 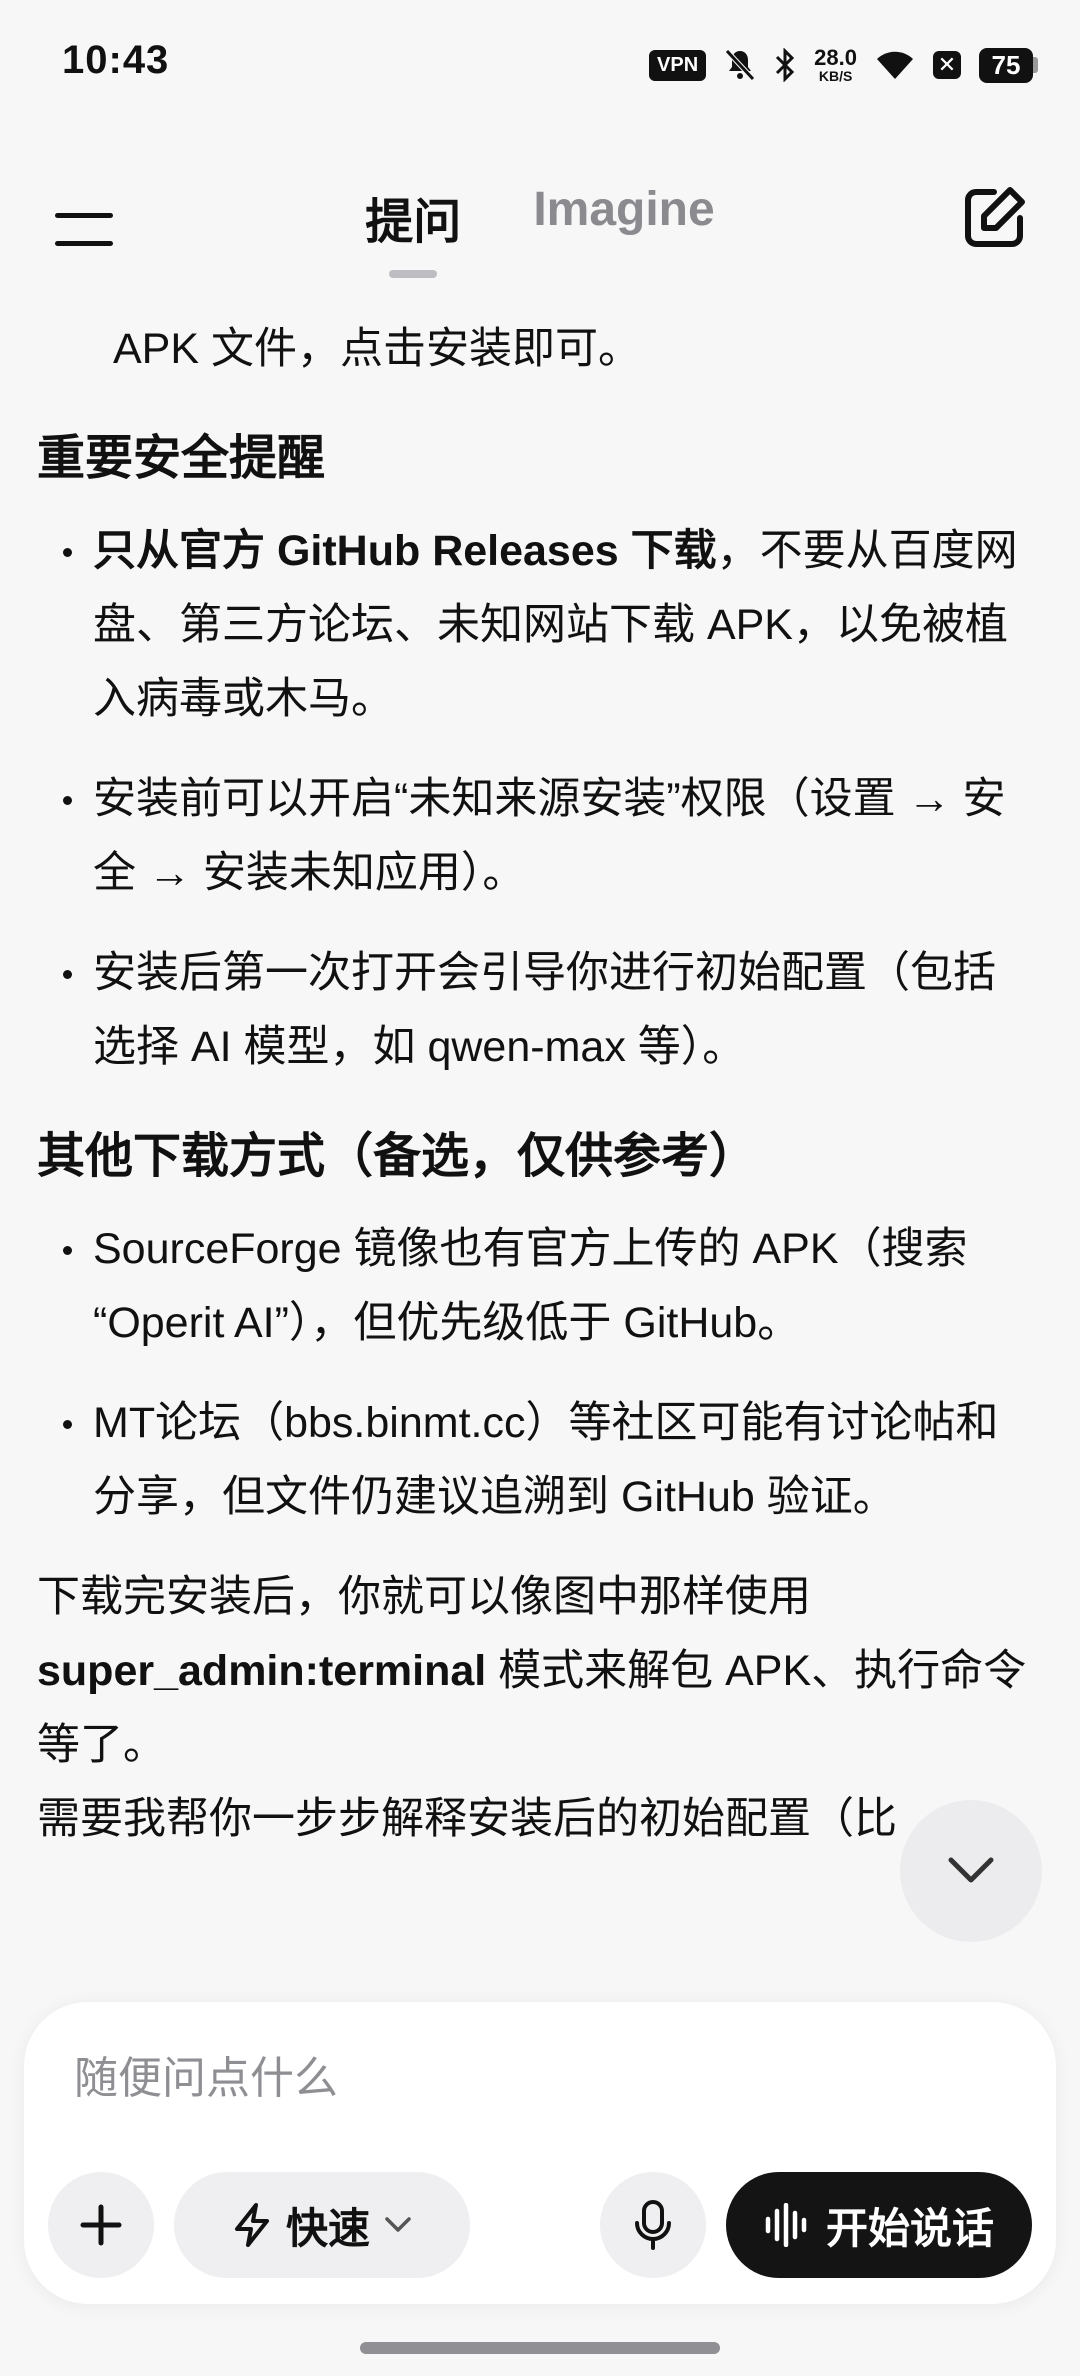 I want to click on bluetooth-icon, so click(x=785, y=65).